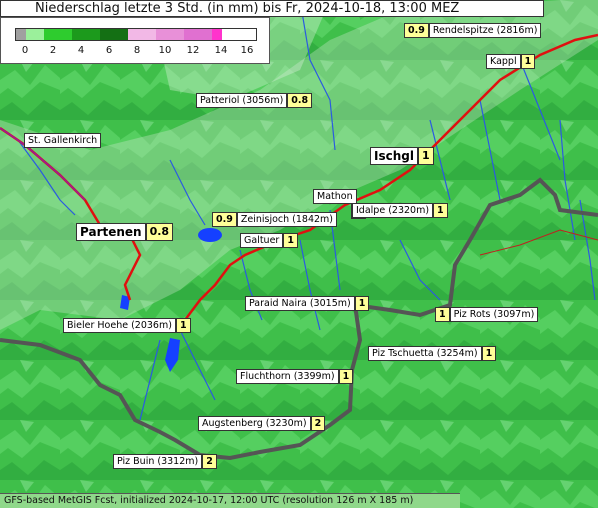 This screenshot has width=598, height=508. I want to click on station-name: Piz Buin (3312m), so click(158, 461).